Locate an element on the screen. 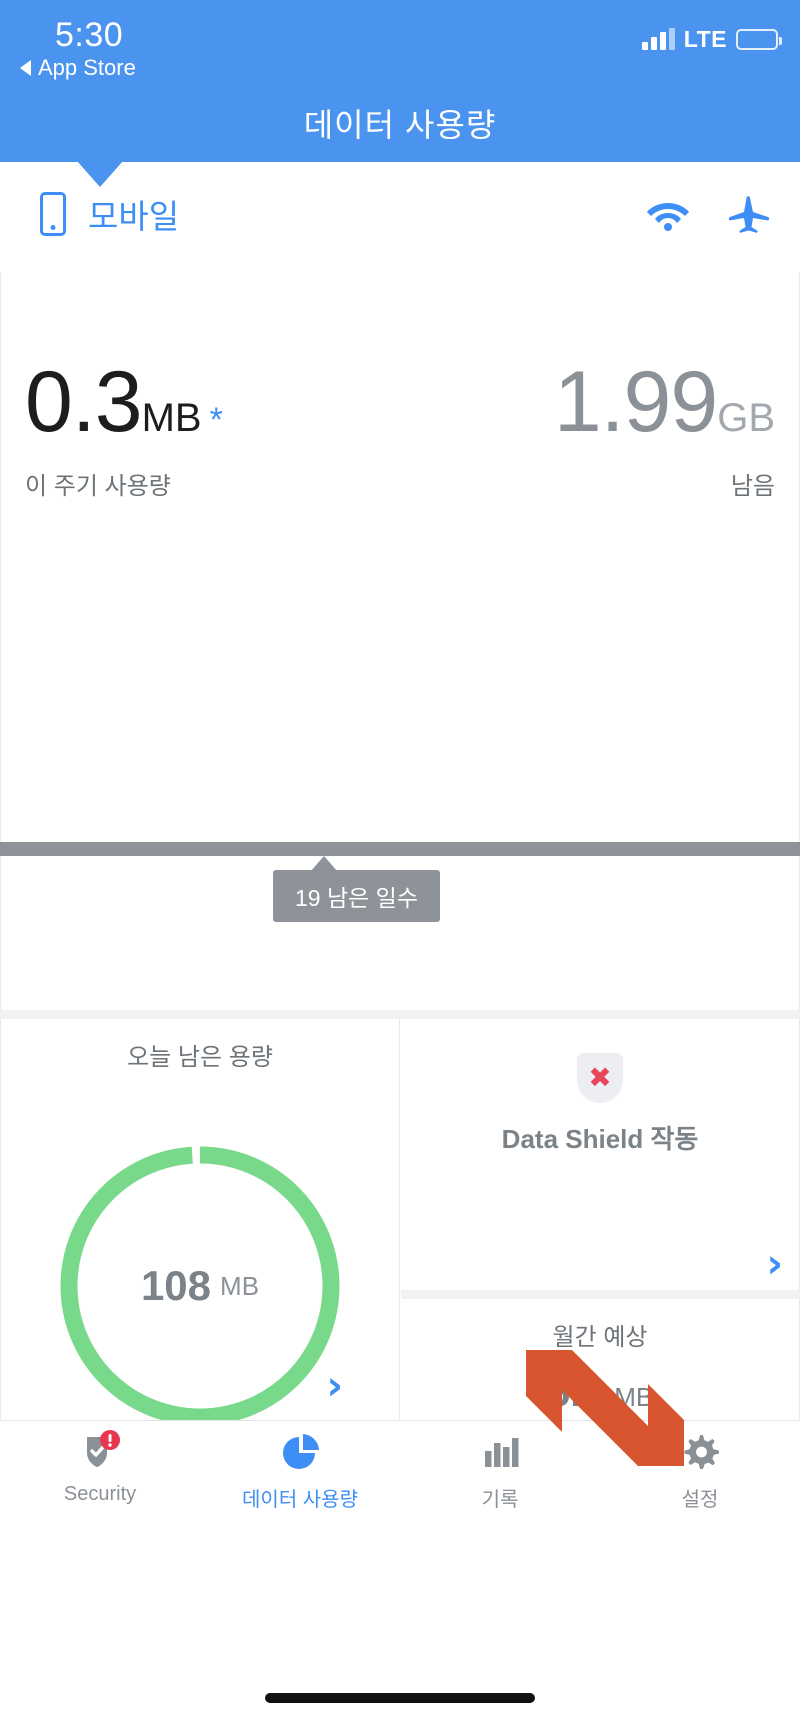 This screenshot has width=800, height=1729. wifi-icon is located at coordinates (668, 216).